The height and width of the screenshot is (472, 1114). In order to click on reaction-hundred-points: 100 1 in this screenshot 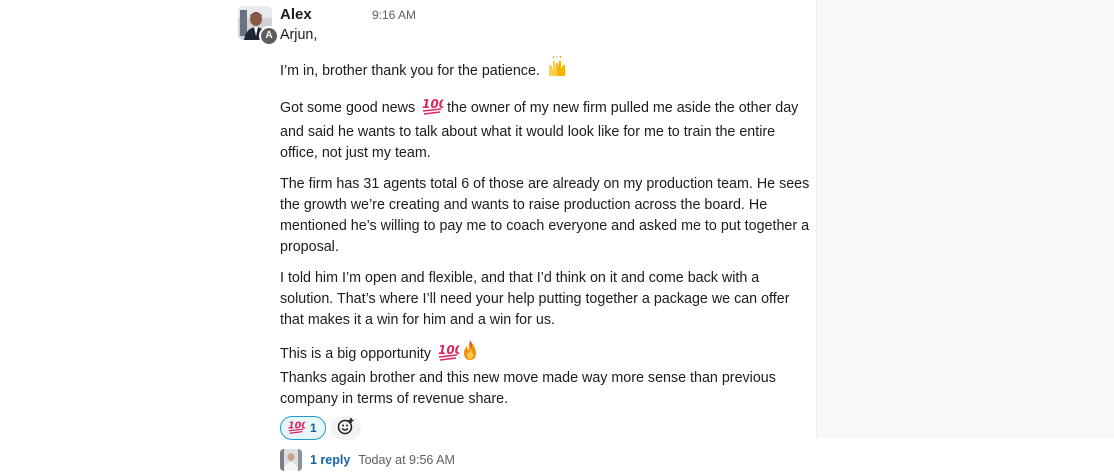, I will do `click(303, 428)`.